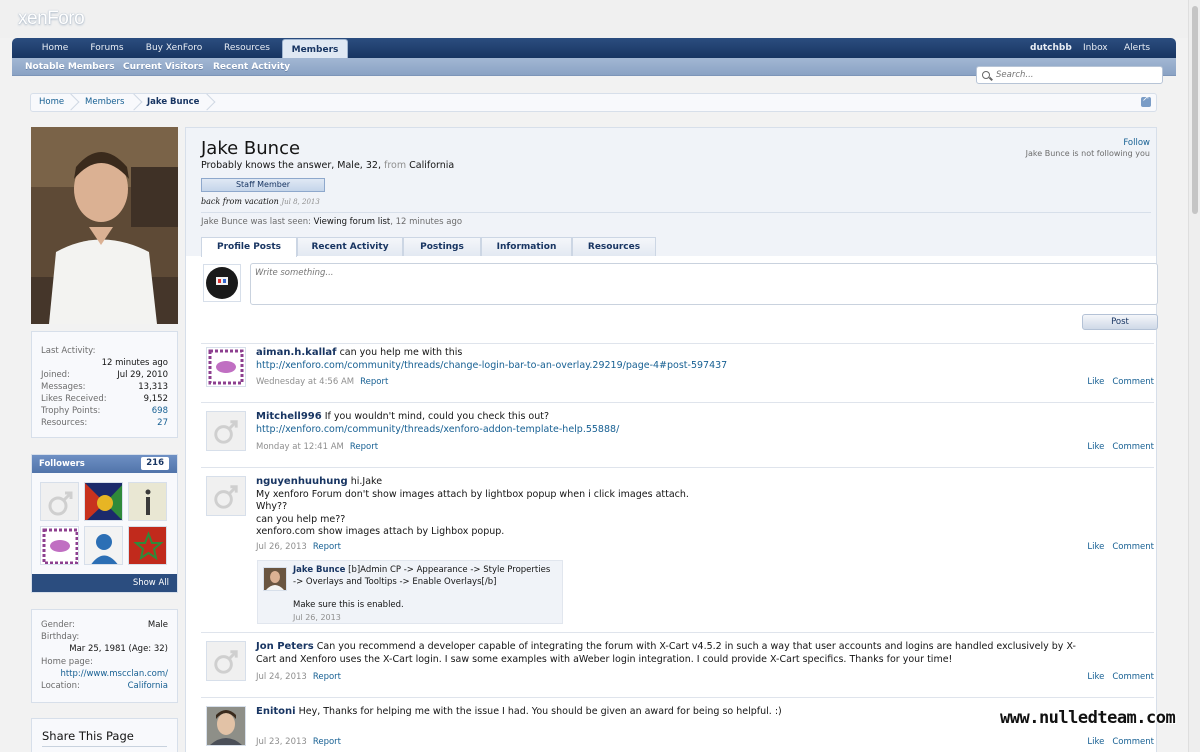  I want to click on staff-badge: Staff Member, so click(263, 185).